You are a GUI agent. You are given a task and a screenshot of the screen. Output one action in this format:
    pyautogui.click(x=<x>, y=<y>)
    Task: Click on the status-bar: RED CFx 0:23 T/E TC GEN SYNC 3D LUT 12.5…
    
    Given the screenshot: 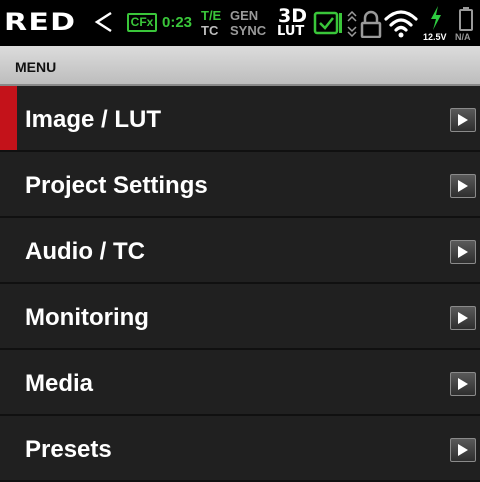 What is the action you would take?
    pyautogui.click(x=240, y=23)
    